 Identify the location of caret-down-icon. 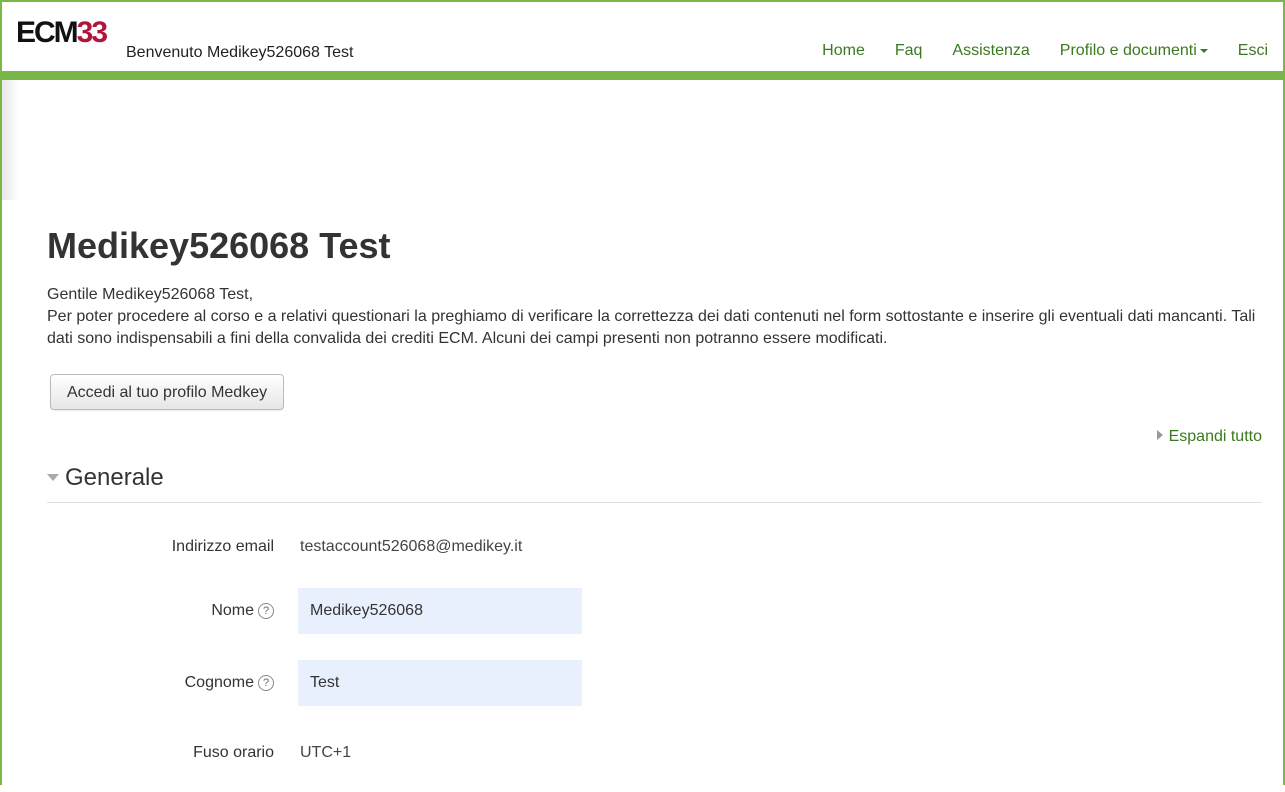
(1203, 50).